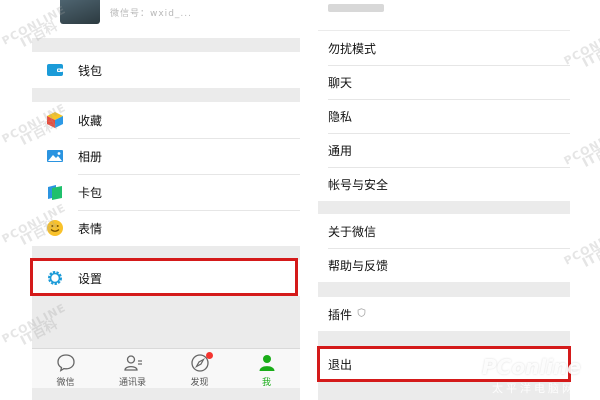 The width and height of the screenshot is (600, 400). Describe the element at coordinates (444, 15) in the screenshot. I see `settings-group-top-partial` at that location.